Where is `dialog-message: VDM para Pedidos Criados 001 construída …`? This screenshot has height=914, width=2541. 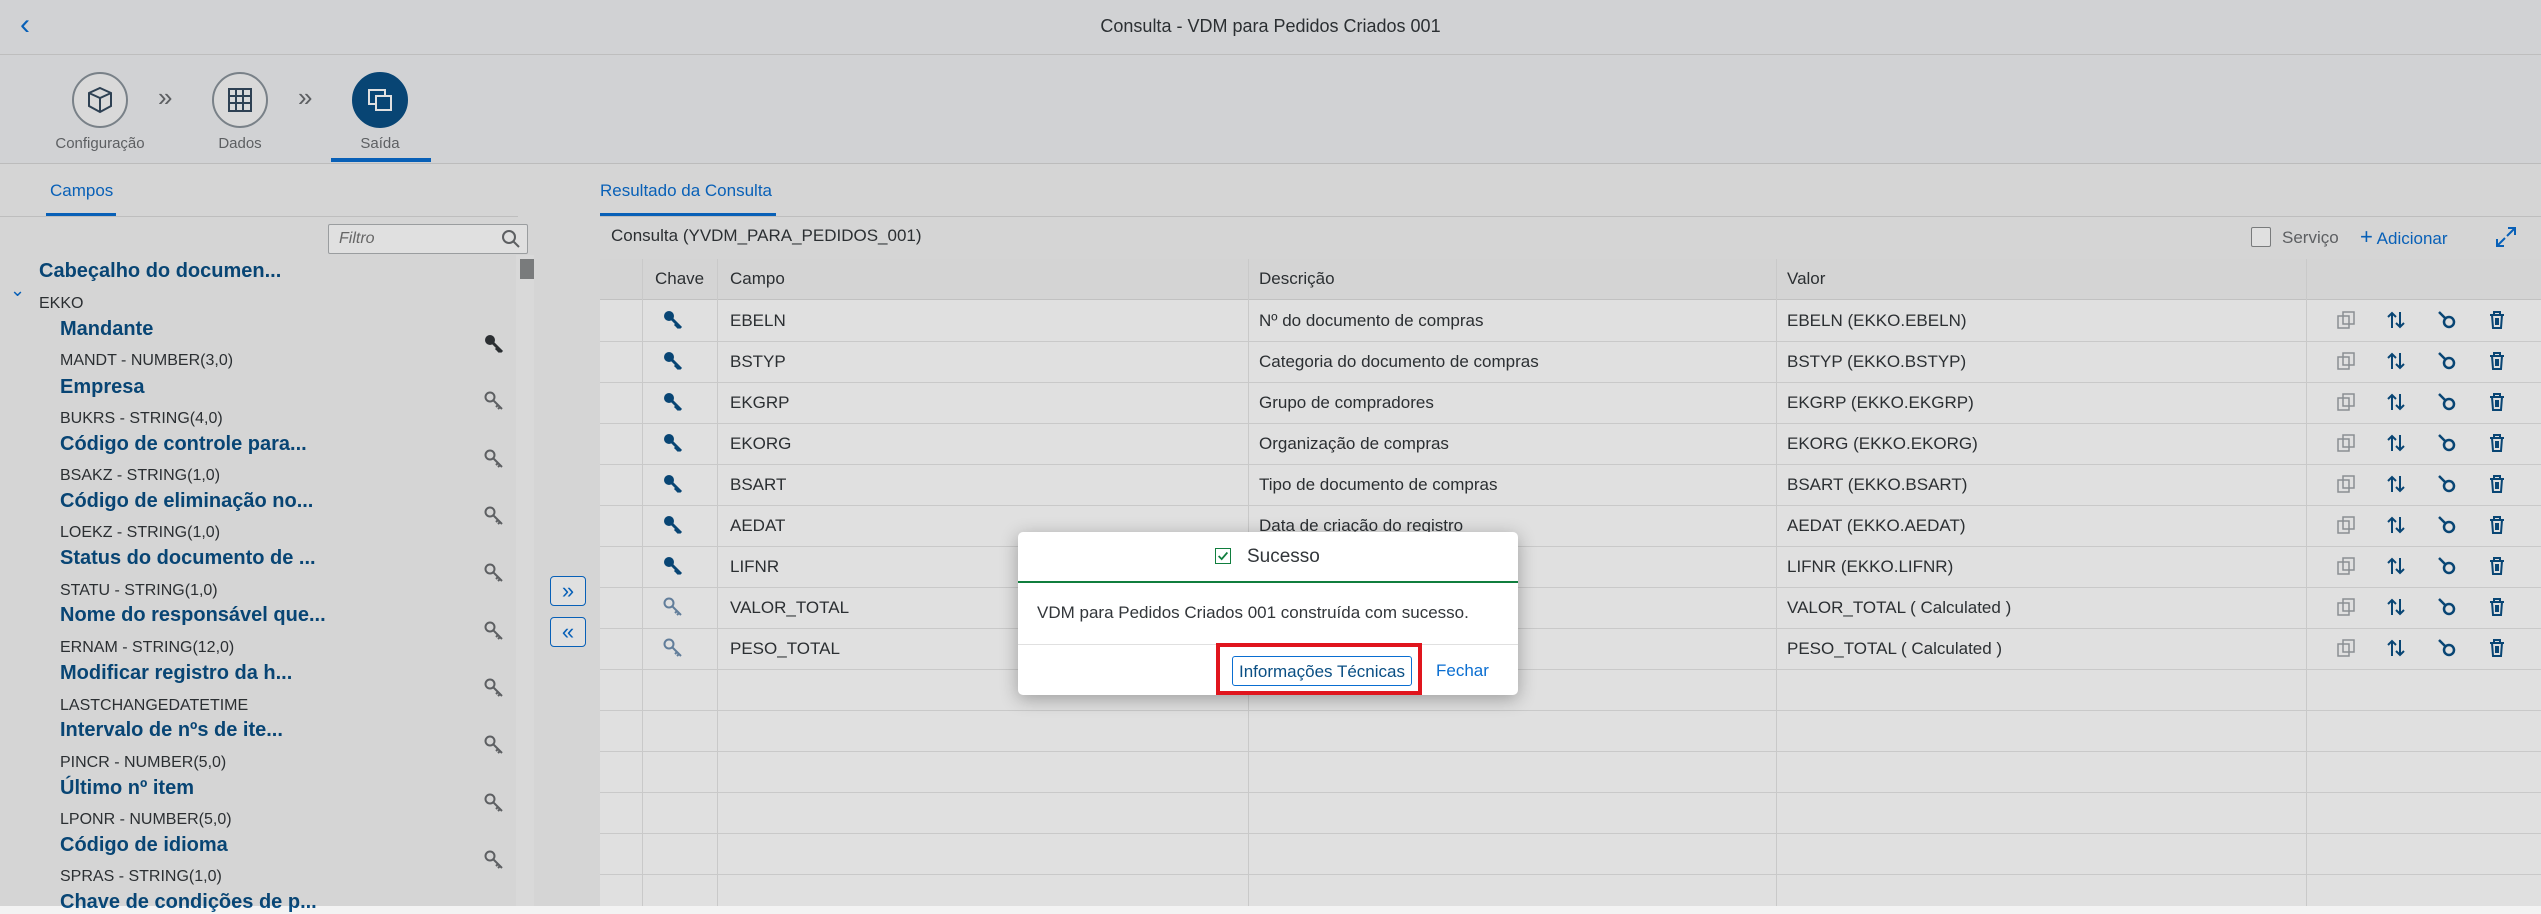 dialog-message: VDM para Pedidos Criados 001 construída … is located at coordinates (1253, 612).